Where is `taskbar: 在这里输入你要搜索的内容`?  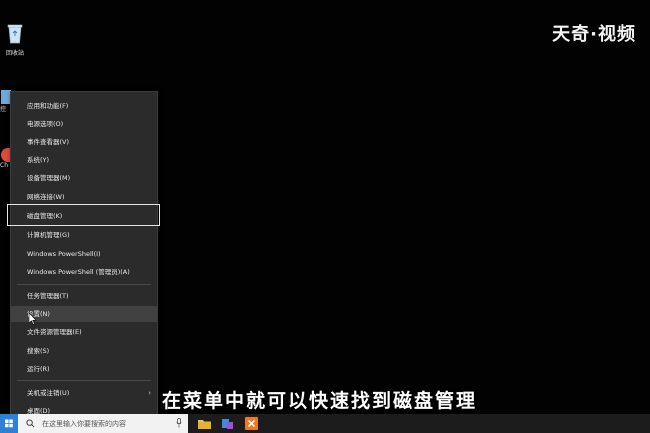 taskbar: 在这里输入你要搜索的内容 is located at coordinates (325, 423).